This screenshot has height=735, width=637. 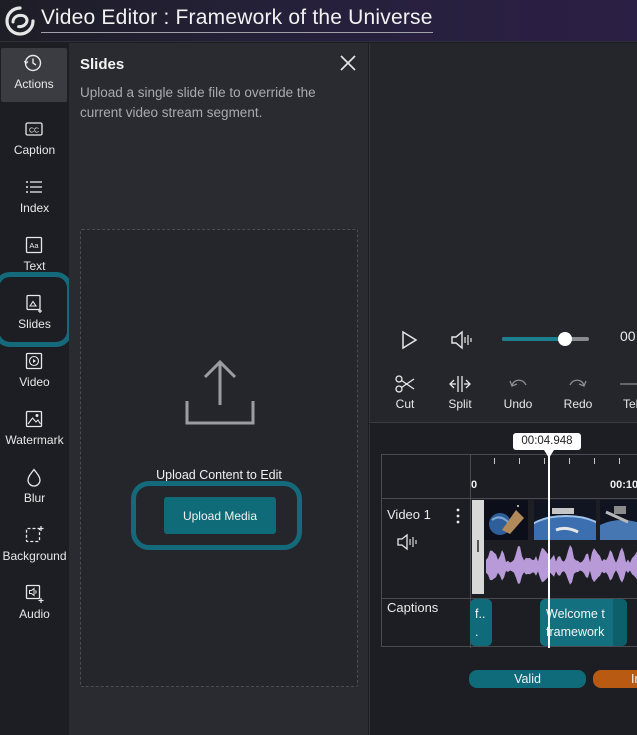 I want to click on nav-item-label: Index, so click(x=34, y=208).